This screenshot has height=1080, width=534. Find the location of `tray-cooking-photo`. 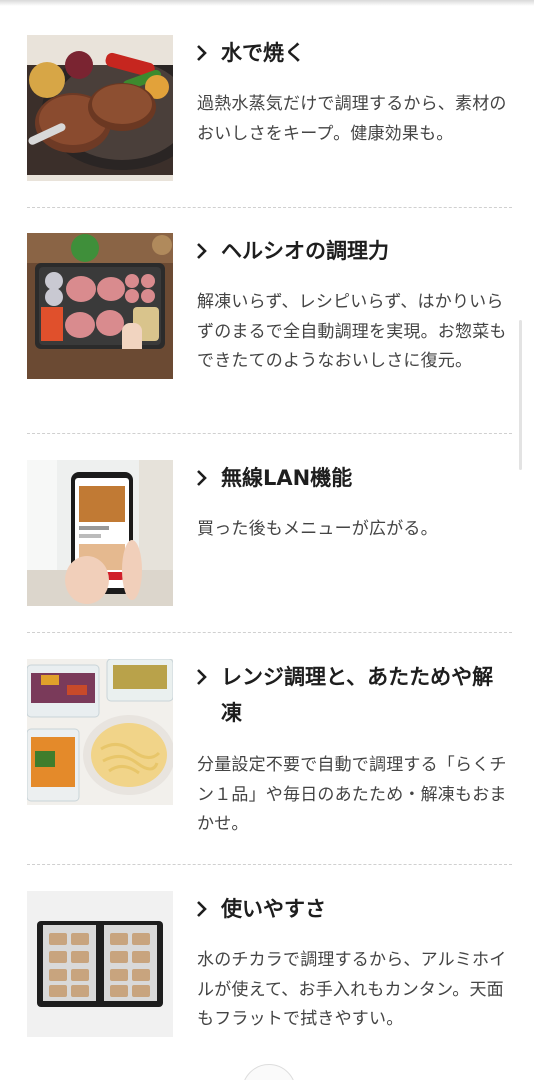

tray-cooking-photo is located at coordinates (100, 306).